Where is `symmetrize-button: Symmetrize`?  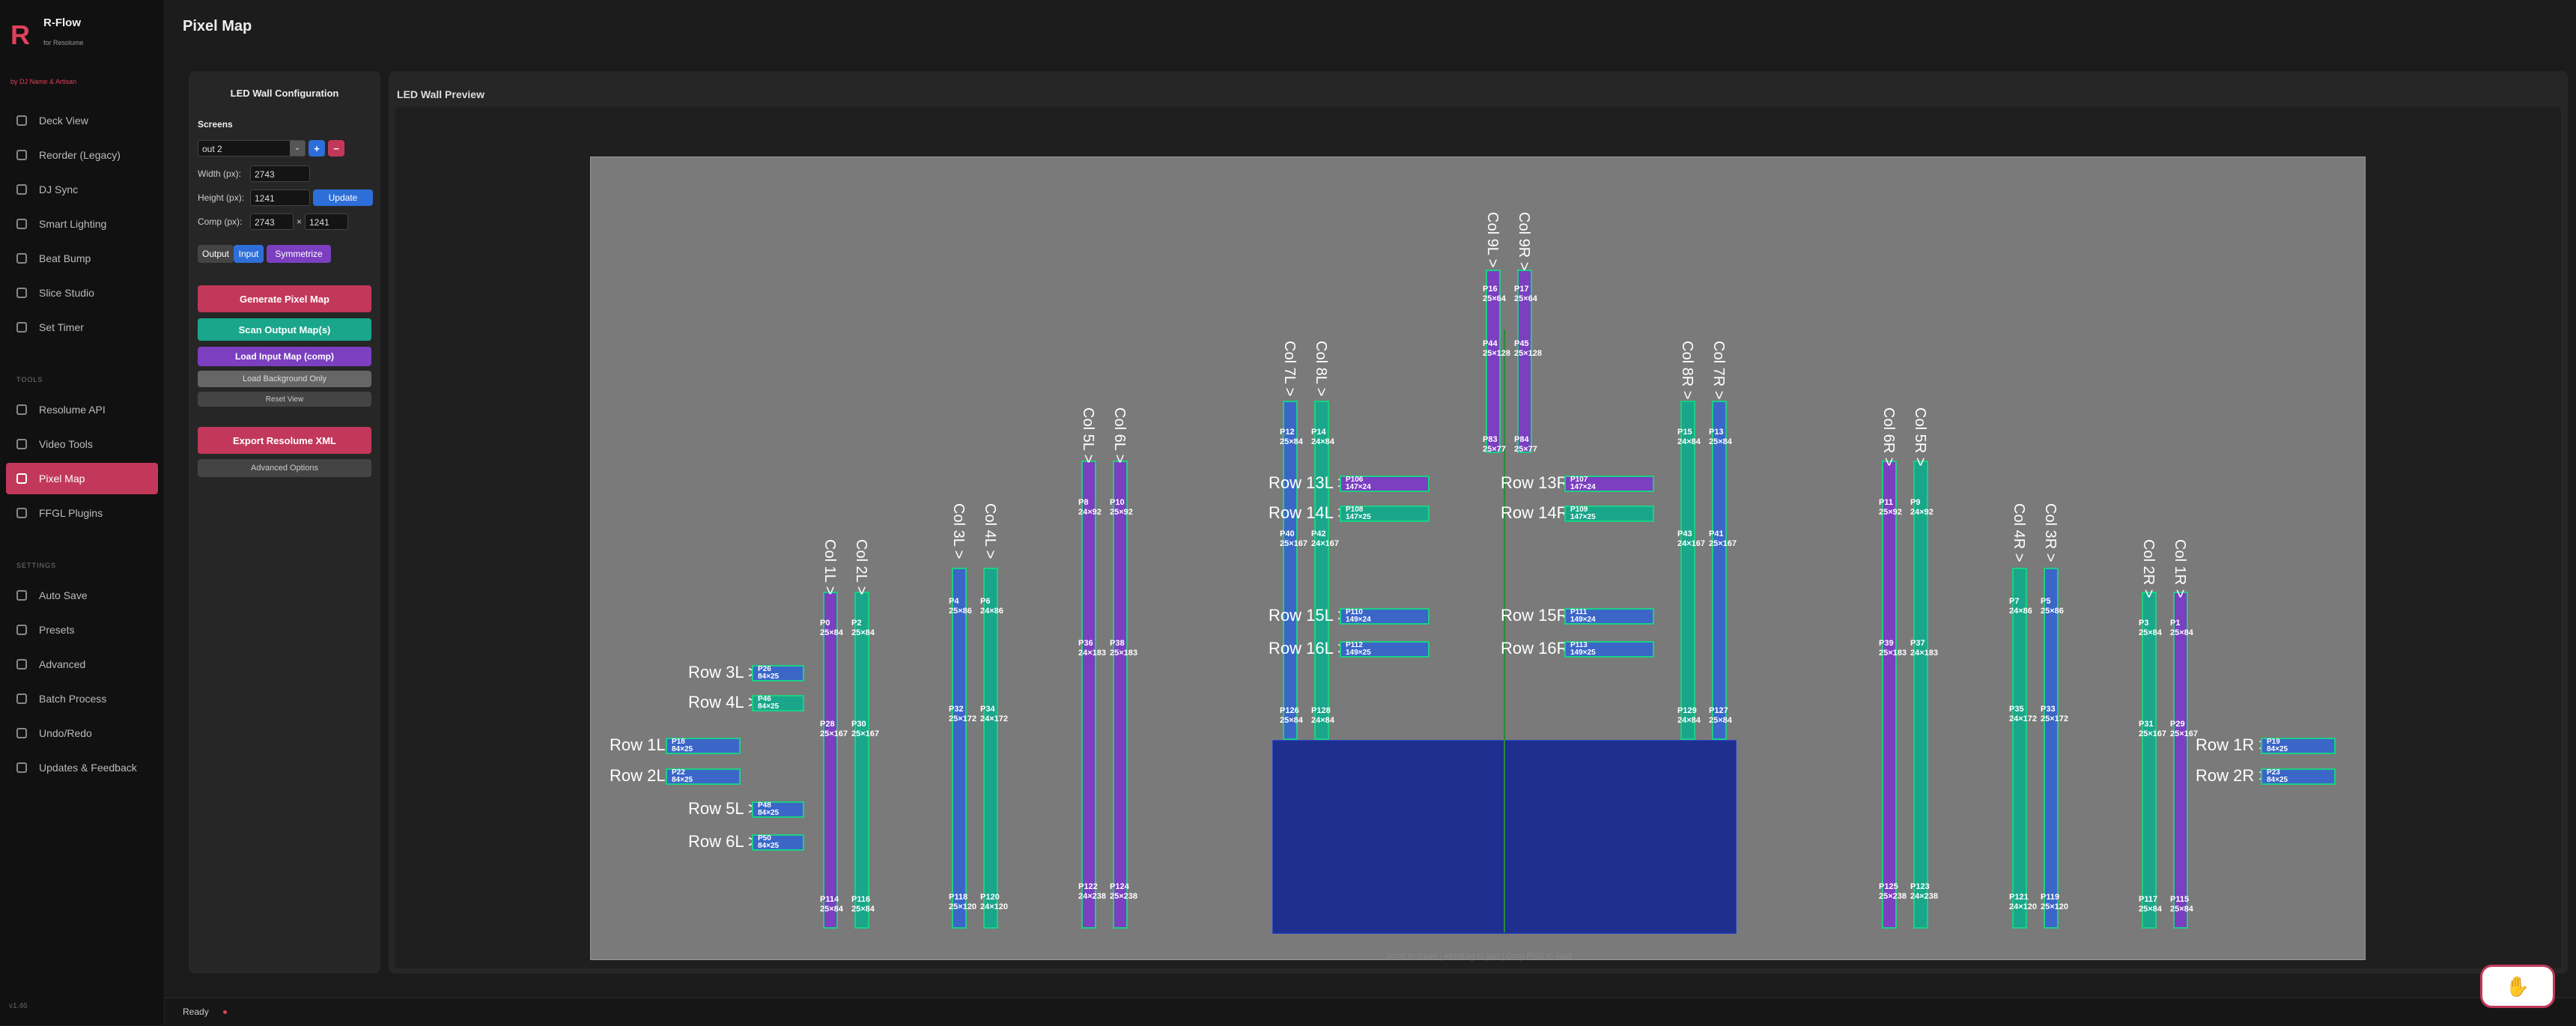 symmetrize-button: Symmetrize is located at coordinates (299, 254).